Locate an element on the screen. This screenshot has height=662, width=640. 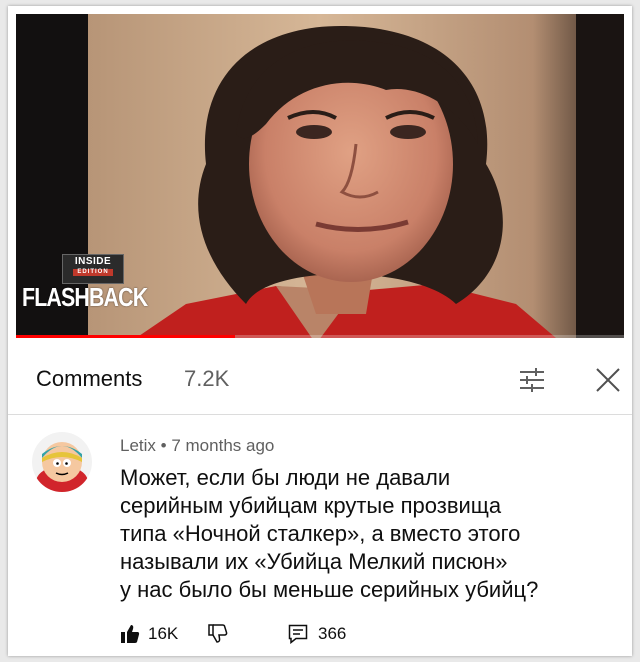
show-title: FLASHBACK is located at coordinates (85, 297).